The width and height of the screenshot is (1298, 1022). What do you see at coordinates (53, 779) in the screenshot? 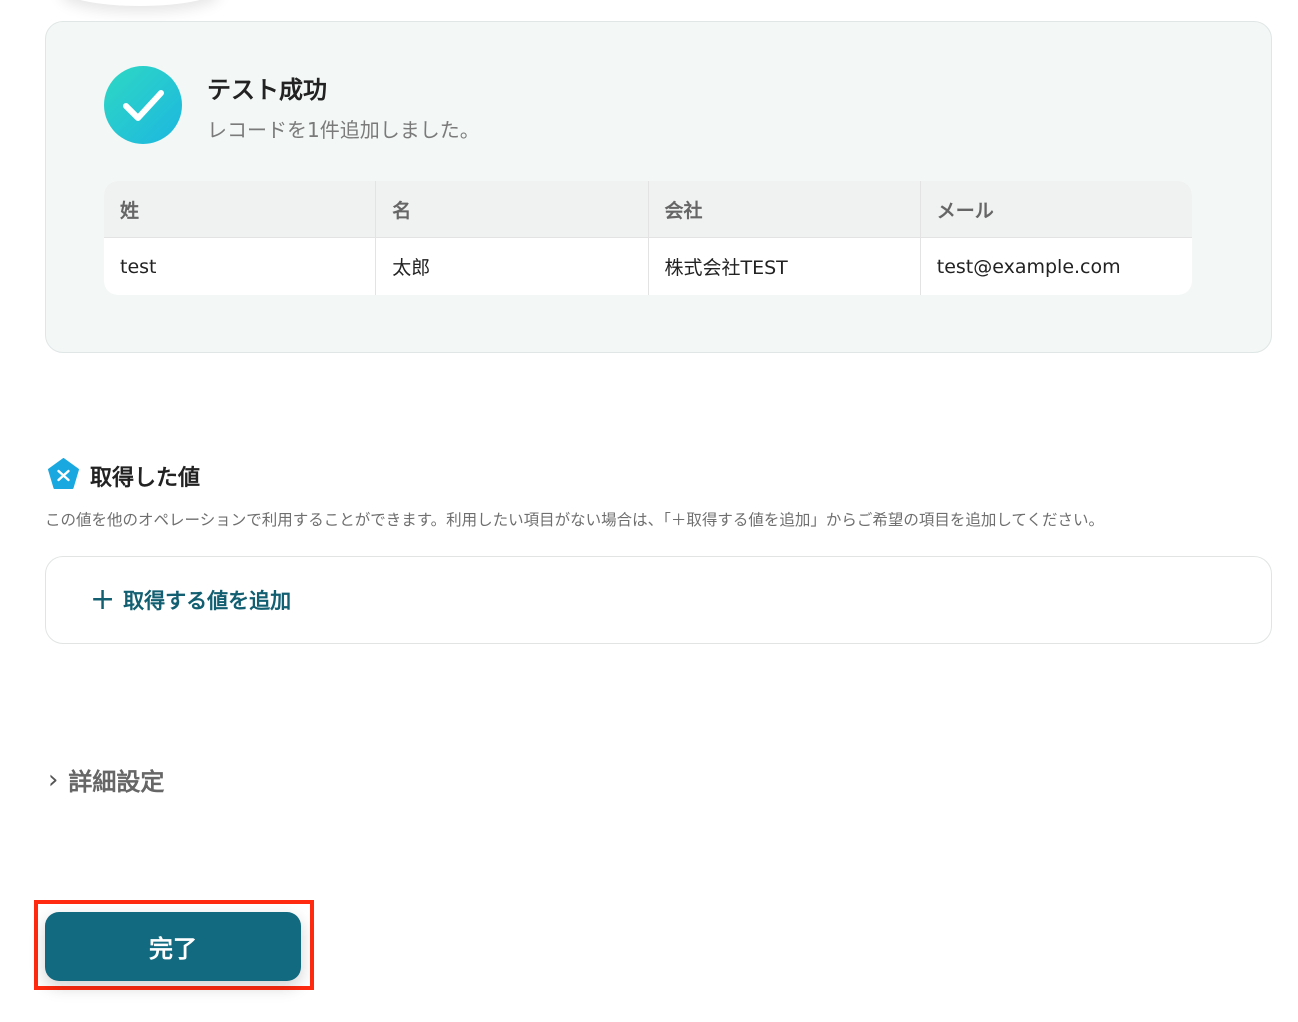
I see `chevron-right-icon: ›` at bounding box center [53, 779].